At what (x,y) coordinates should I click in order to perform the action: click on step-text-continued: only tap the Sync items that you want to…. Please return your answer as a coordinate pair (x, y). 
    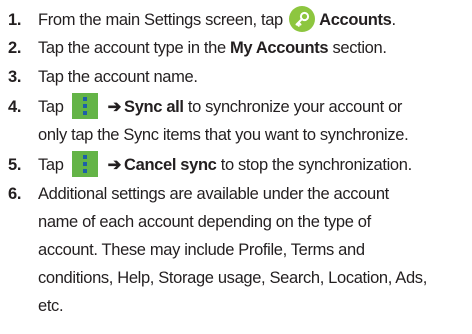
    Looking at the image, I should click on (223, 135).